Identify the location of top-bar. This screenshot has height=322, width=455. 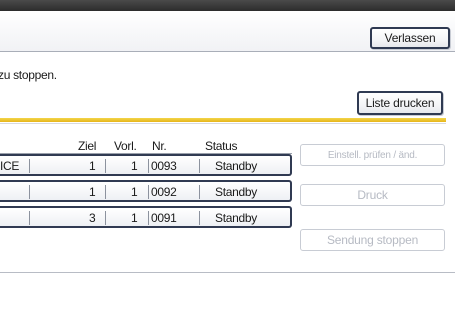
(227, 5).